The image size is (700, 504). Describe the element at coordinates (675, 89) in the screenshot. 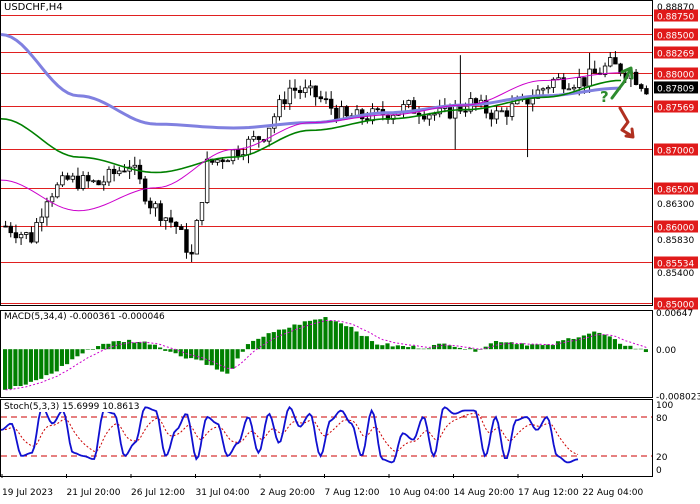

I see `current-price-label: 0.87809` at that location.